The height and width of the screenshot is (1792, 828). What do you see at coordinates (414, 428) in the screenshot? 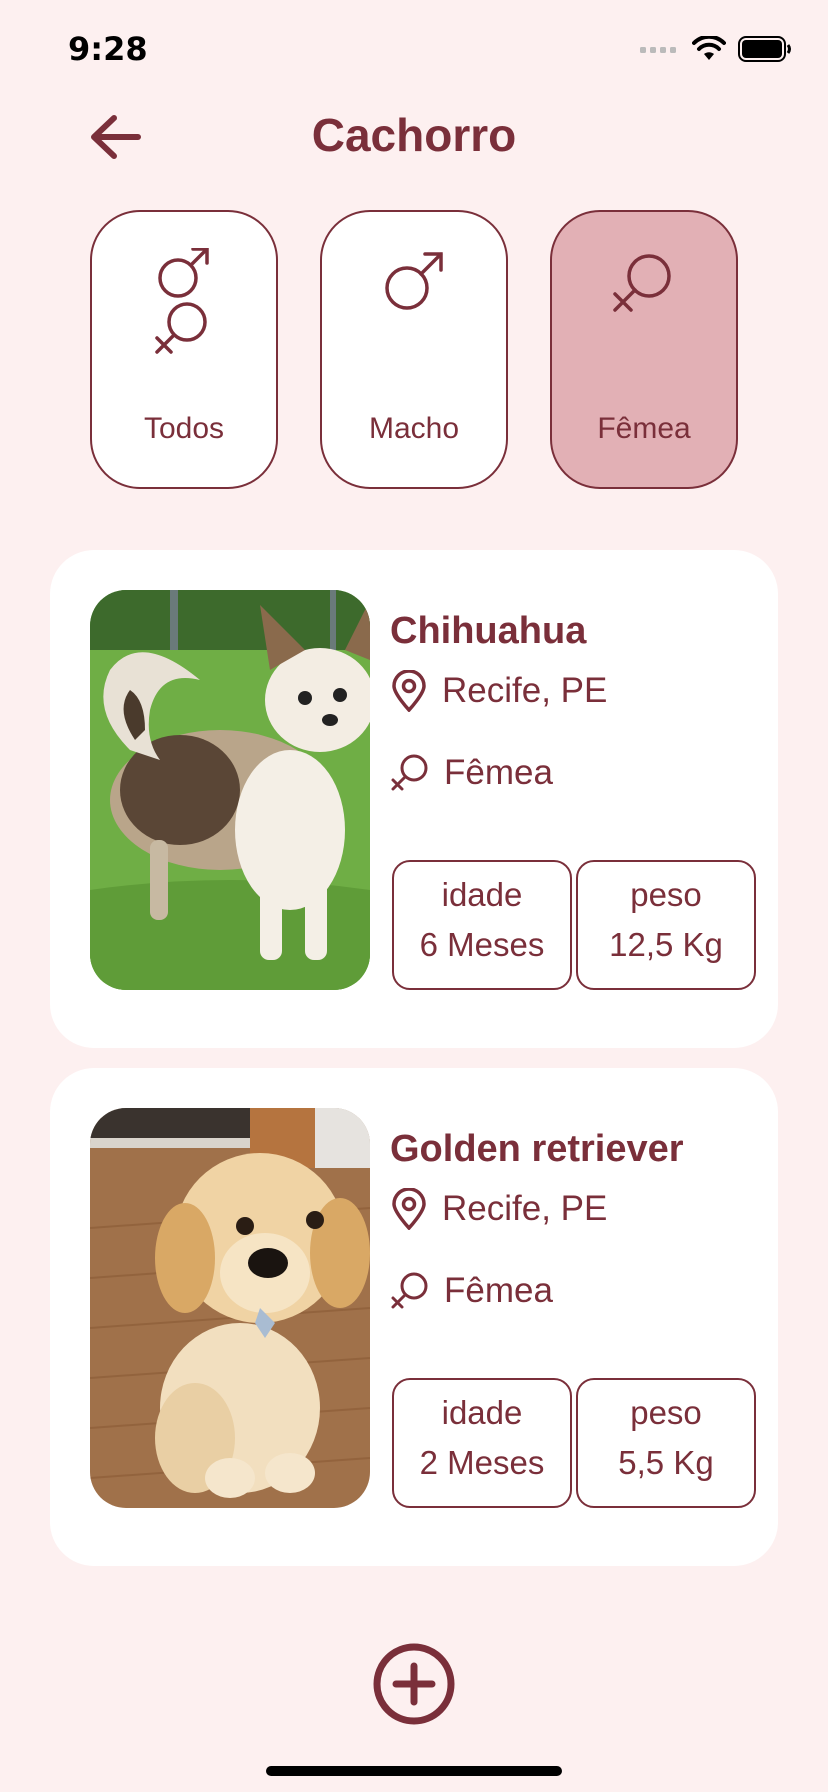
I see `filter-label: Macho` at bounding box center [414, 428].